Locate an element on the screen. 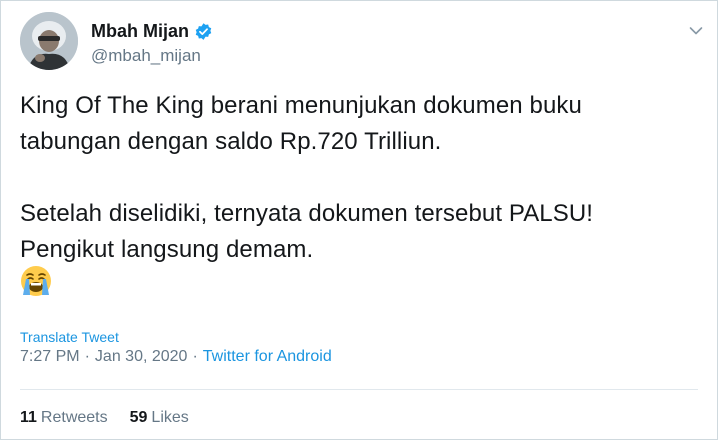  likes-label: Likes is located at coordinates (170, 417).